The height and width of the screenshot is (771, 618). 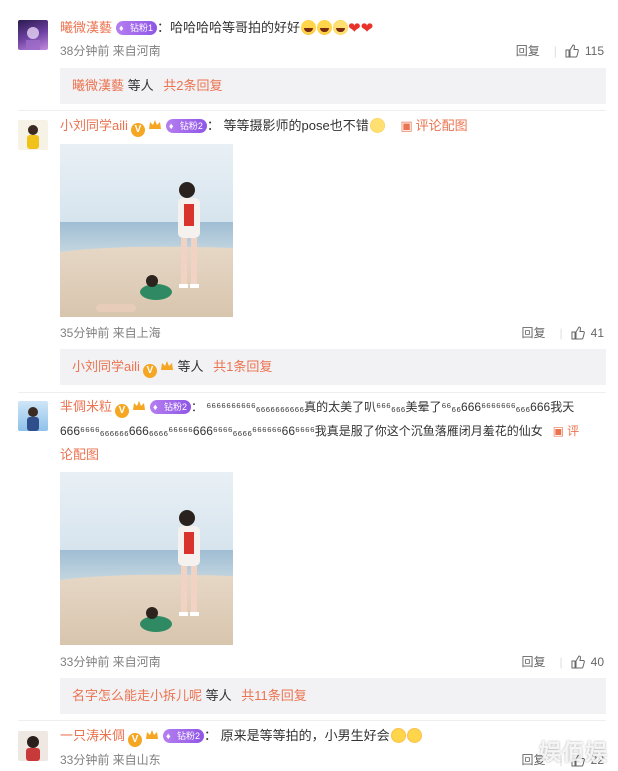 I want to click on sub-reply-box: 小刘同学aili V 等人 共1条回复, so click(x=333, y=367).